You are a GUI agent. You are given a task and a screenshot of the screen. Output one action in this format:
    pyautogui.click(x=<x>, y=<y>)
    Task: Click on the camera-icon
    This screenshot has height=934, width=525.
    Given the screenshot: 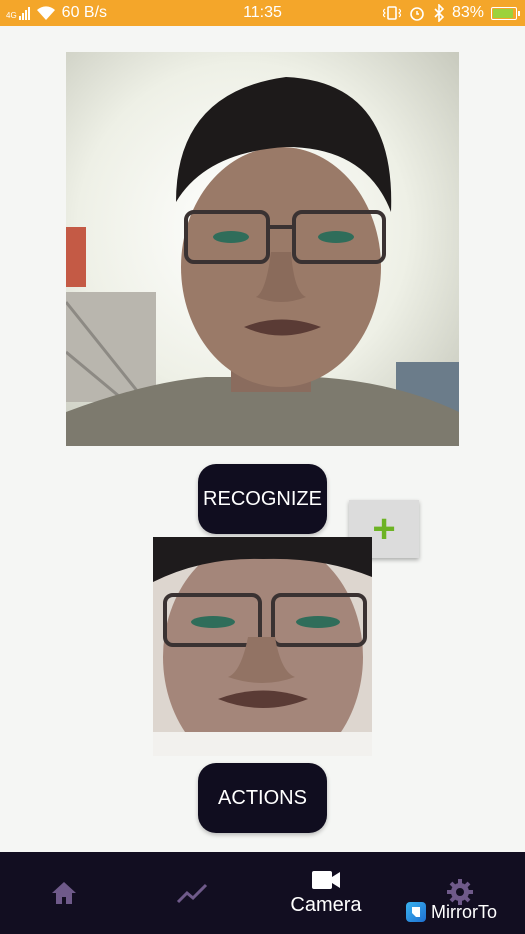 What is the action you would take?
    pyautogui.click(x=326, y=879)
    